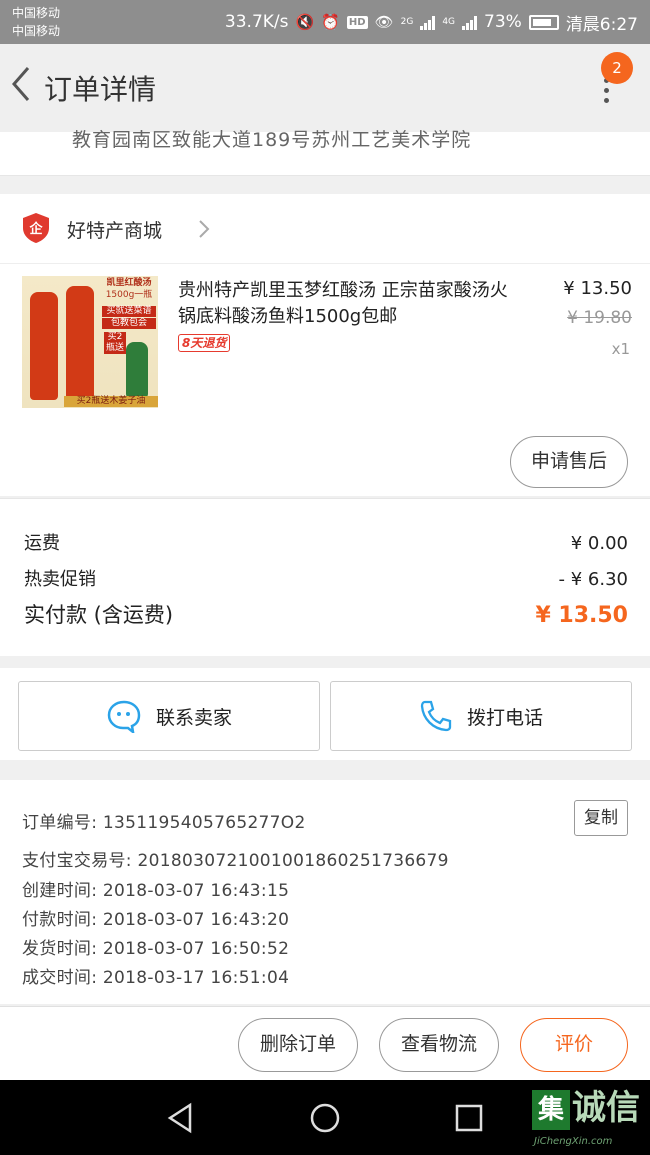  Describe the element at coordinates (256, 22) in the screenshot. I see `network-speed: 33.7K/s` at that location.